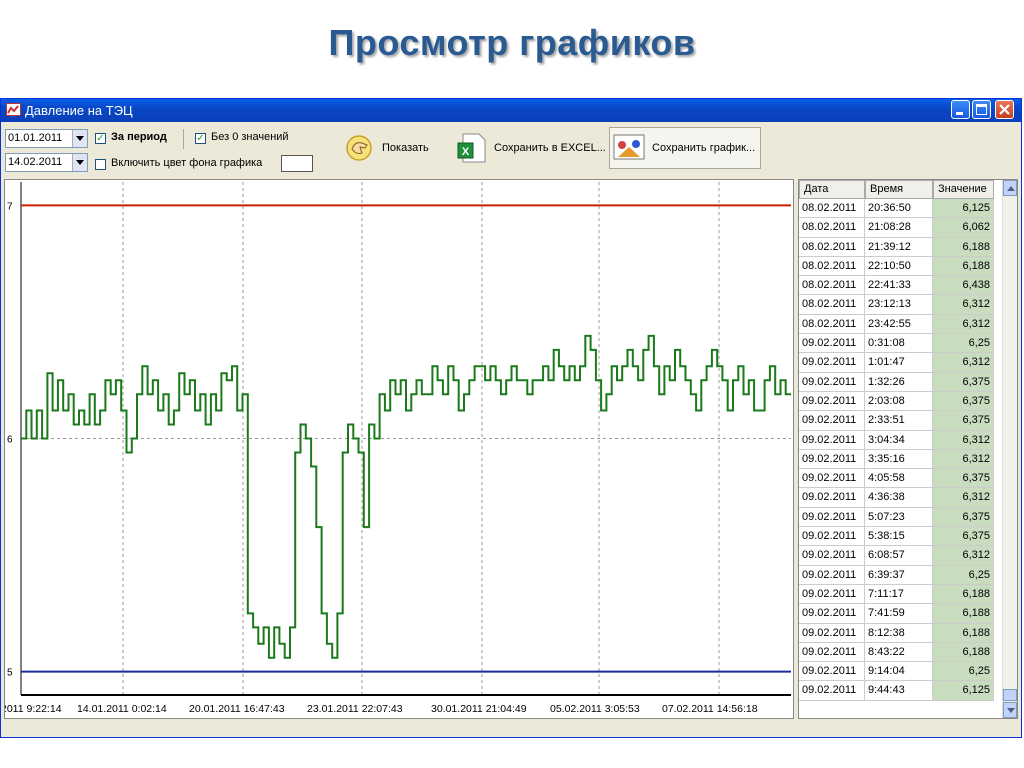 The height and width of the screenshot is (768, 1024). Describe the element at coordinates (100, 138) in the screenshot. I see `period-checkbox: ✓` at that location.